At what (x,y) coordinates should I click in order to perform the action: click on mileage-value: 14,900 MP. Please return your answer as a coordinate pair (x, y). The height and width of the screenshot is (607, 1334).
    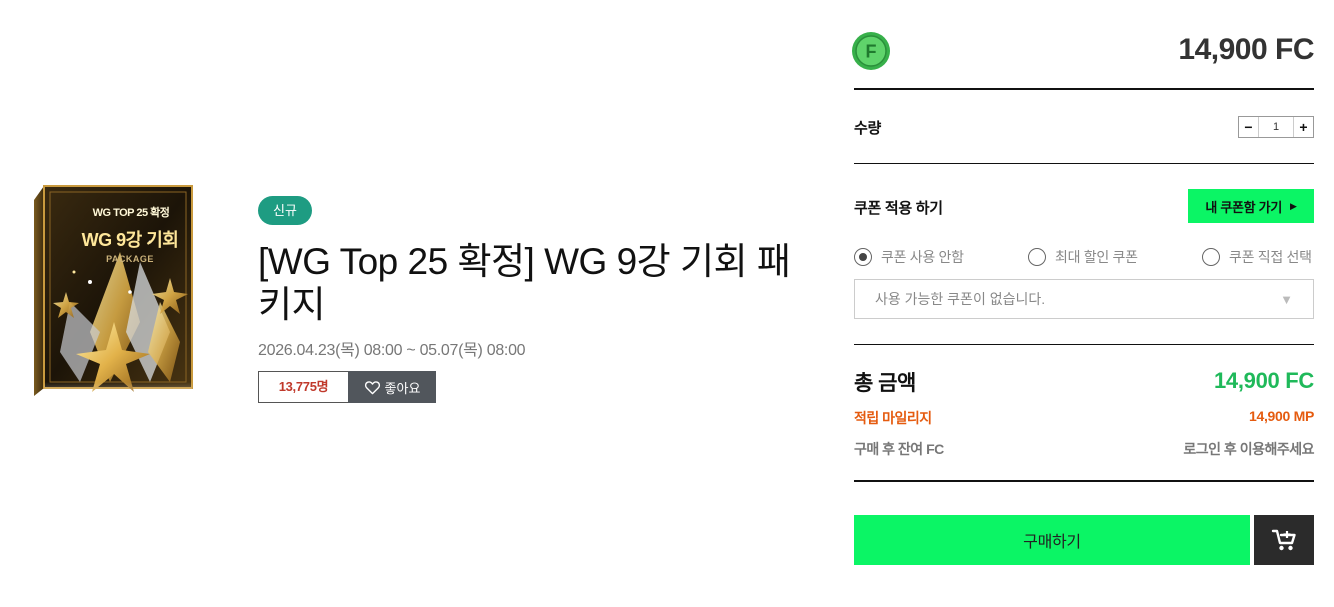
    Looking at the image, I should click on (1281, 416).